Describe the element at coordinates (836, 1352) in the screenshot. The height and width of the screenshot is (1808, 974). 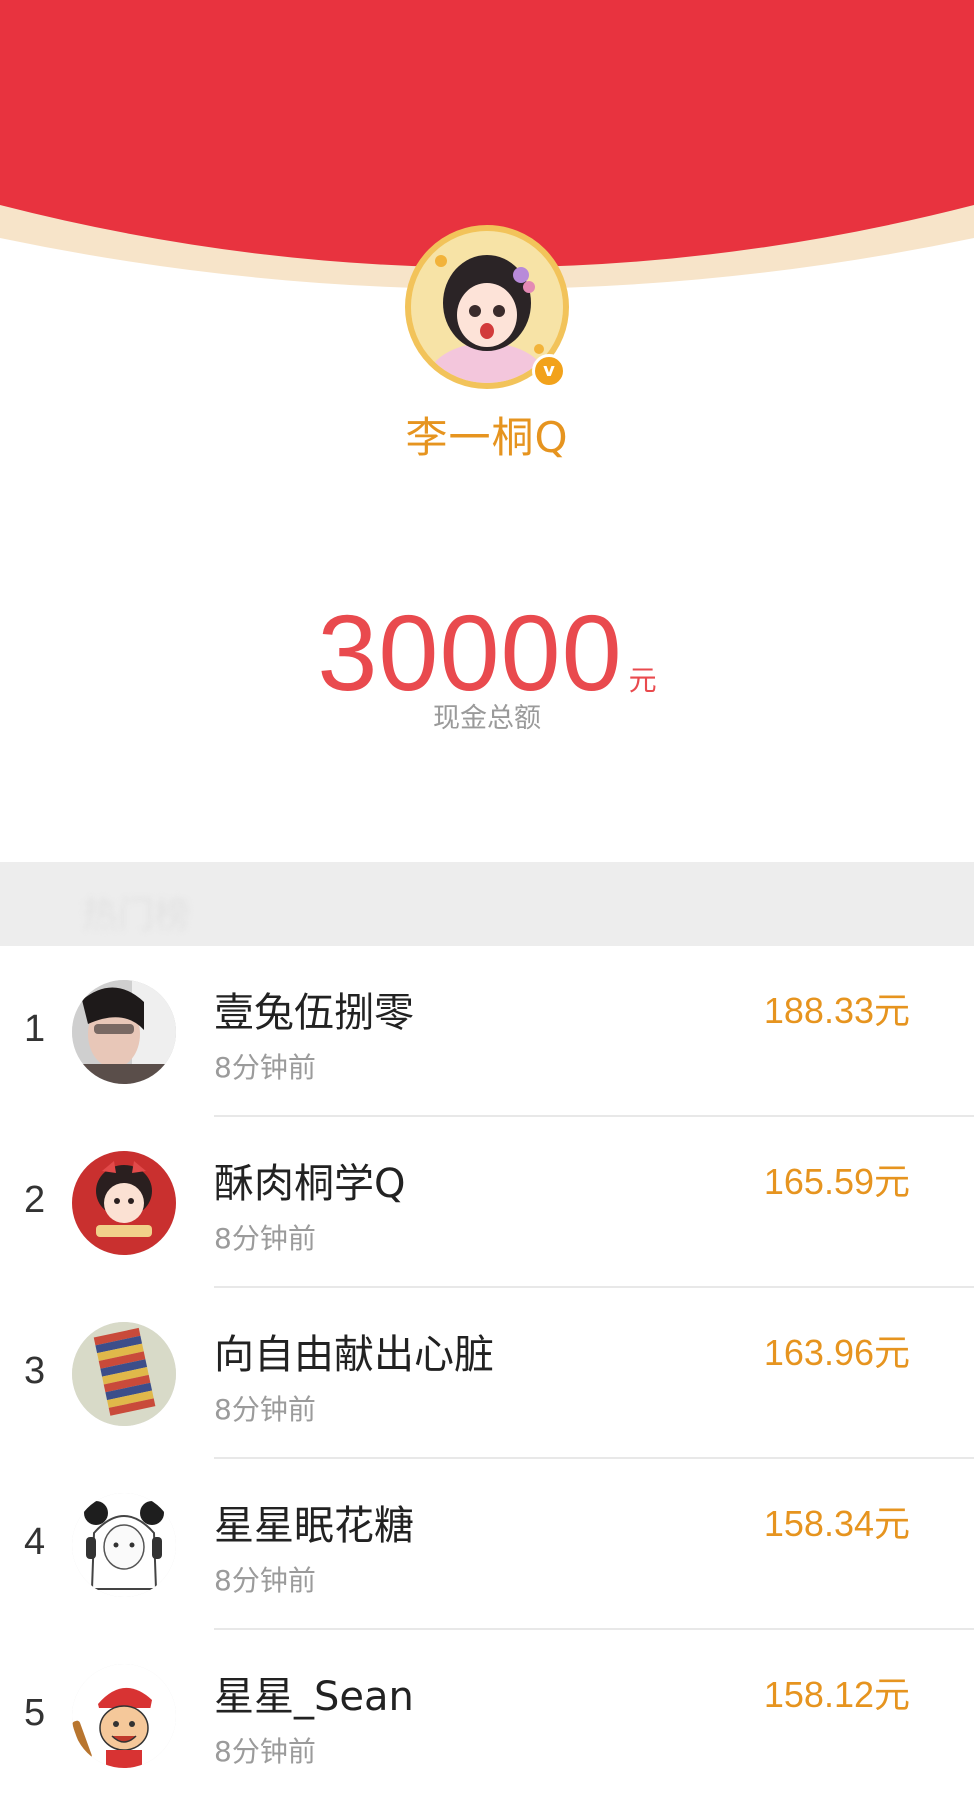
I see `rank-amount: 163.96元` at that location.